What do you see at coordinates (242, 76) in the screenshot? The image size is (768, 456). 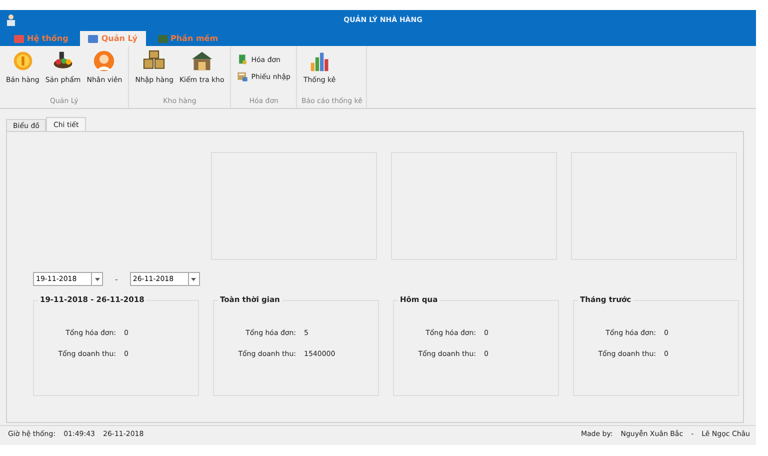 I see `document-icon` at bounding box center [242, 76].